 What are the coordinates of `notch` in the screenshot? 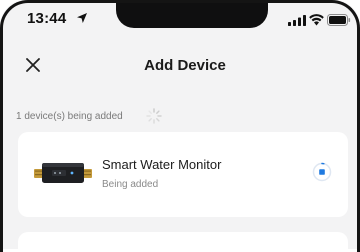 It's located at (192, 14).